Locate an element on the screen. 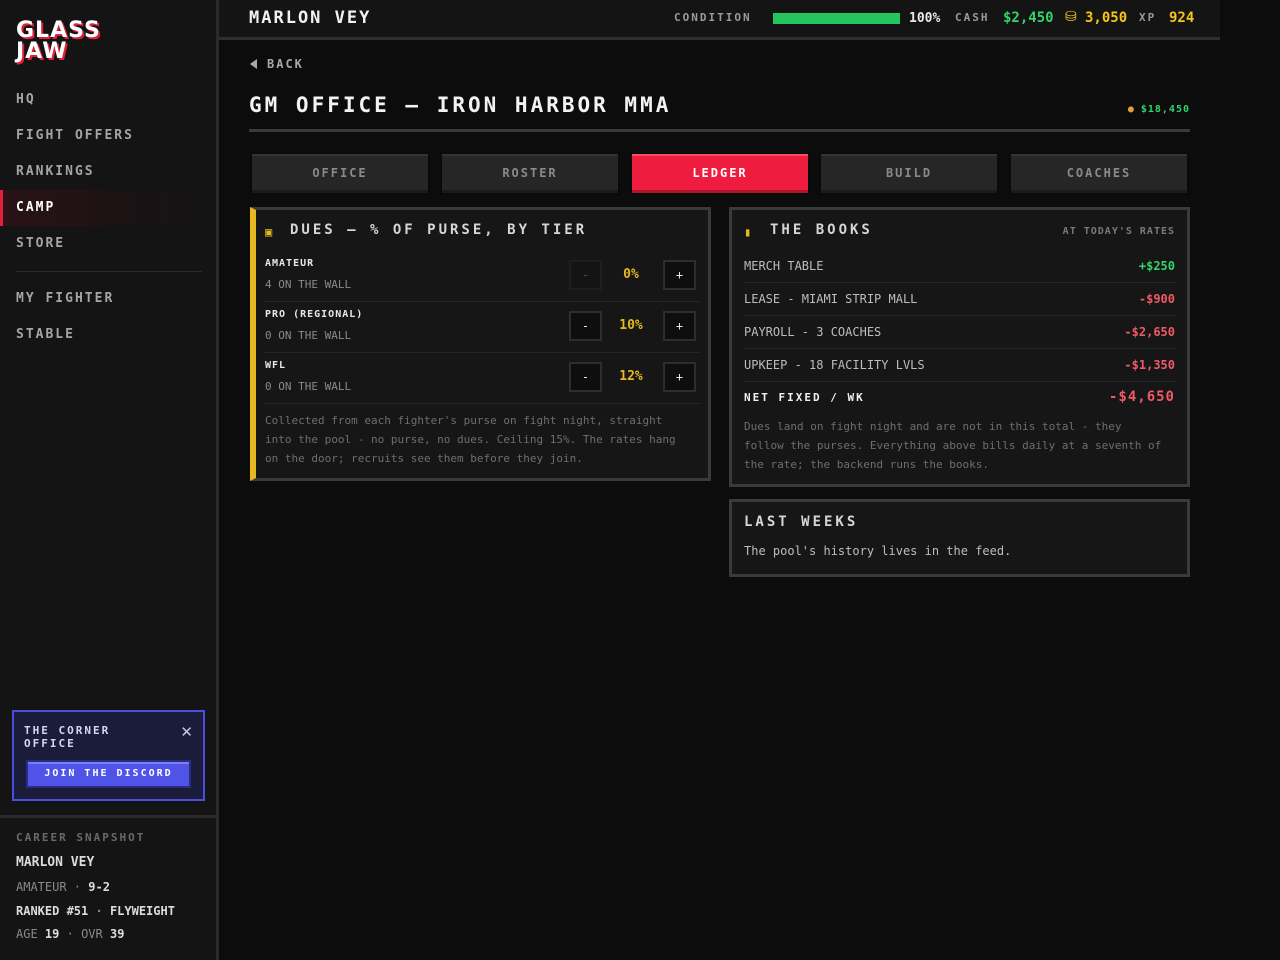 Image resolution: width=1280 pixels, height=960 pixels. tab-coaches: COACHES is located at coordinates (1099, 173).